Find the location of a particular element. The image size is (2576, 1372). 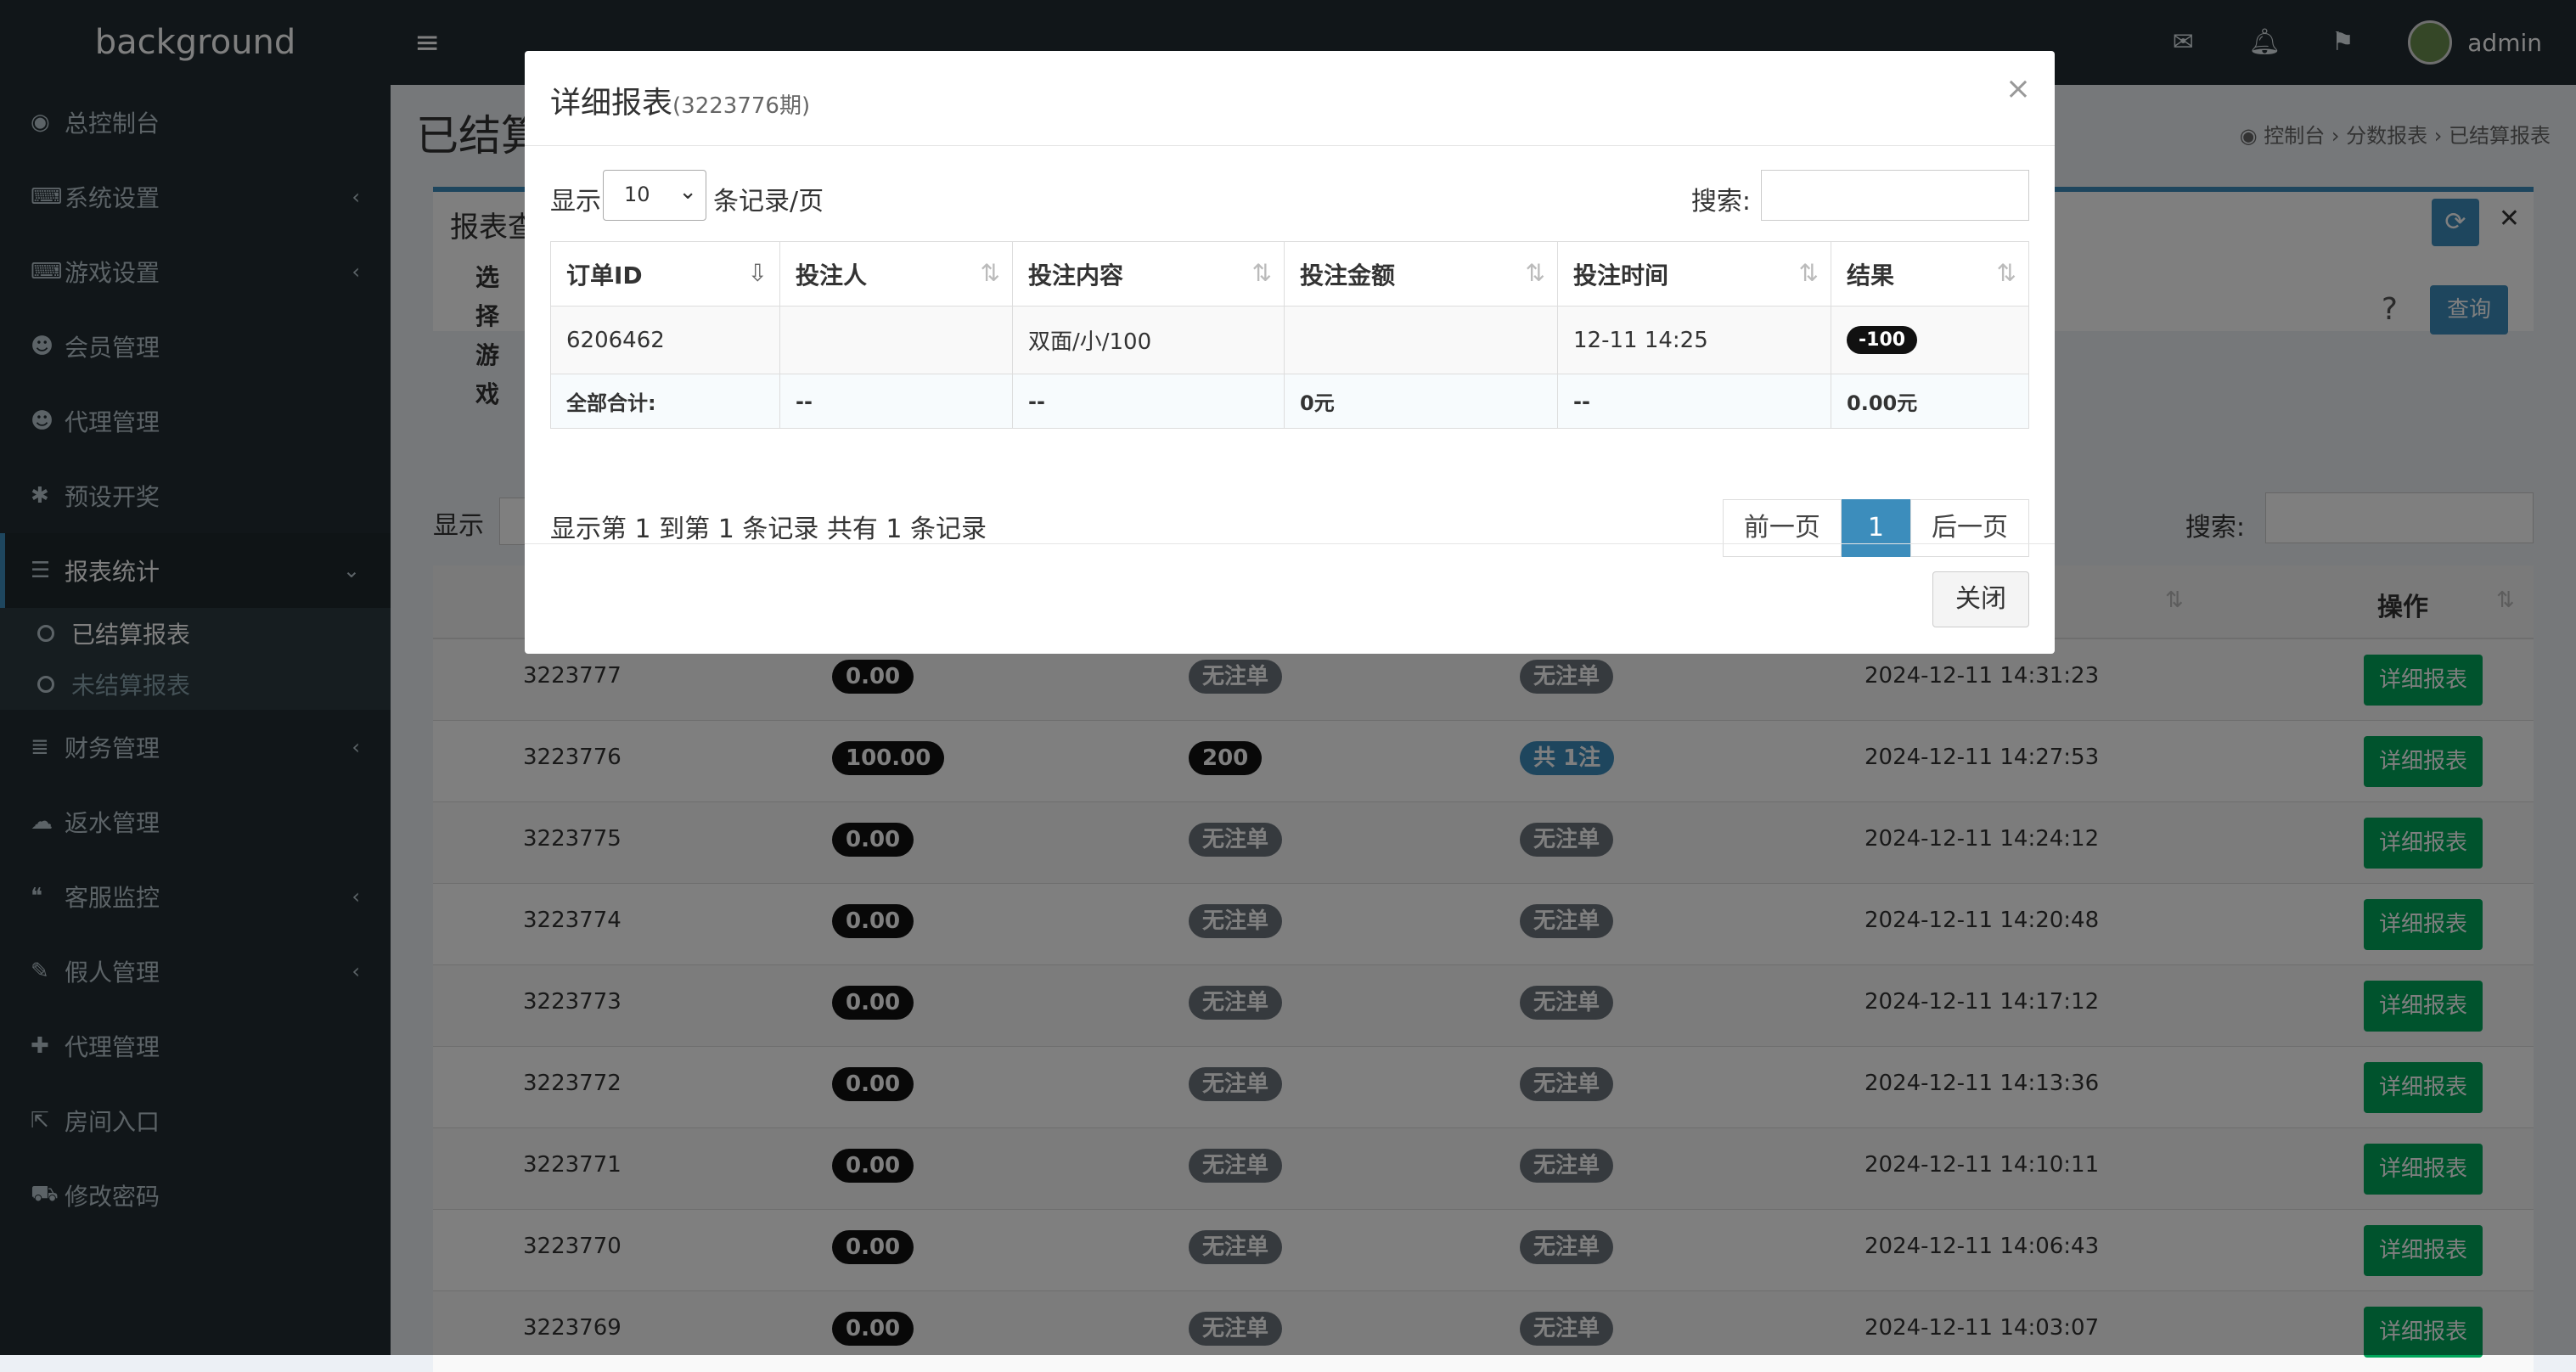

column-header-label: 订单ID is located at coordinates (604, 275).